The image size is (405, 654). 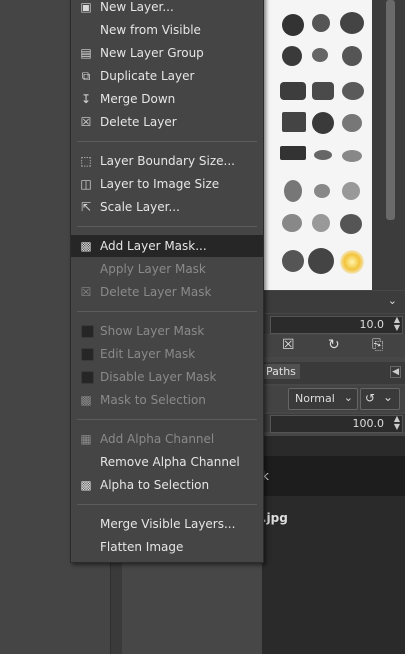 What do you see at coordinates (86, 439) in the screenshot?
I see `alpha-channel-icon: ▦` at bounding box center [86, 439].